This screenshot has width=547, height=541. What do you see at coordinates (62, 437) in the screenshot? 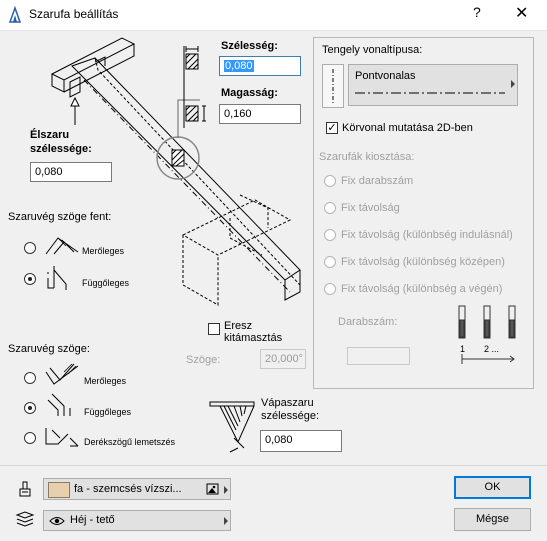
I see `end-square-cut-icon` at bounding box center [62, 437].